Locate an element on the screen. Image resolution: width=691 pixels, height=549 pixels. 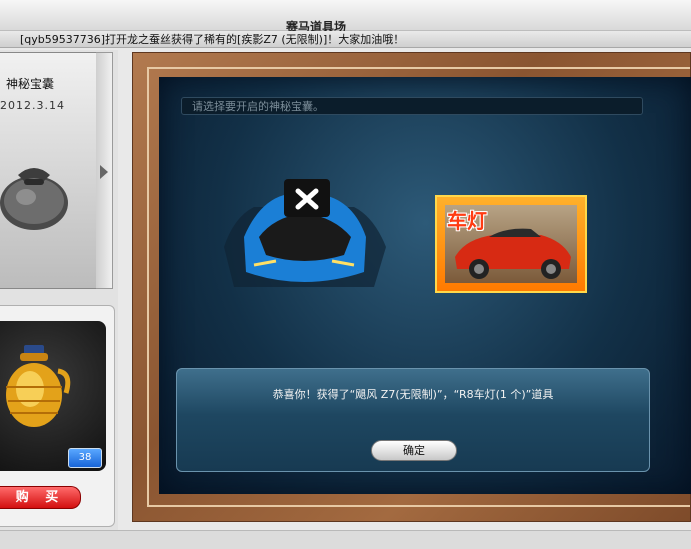
left-item-panel: 神秘宝囊 2012.3.14 38 购 买 is located at coordinates (59, 290).